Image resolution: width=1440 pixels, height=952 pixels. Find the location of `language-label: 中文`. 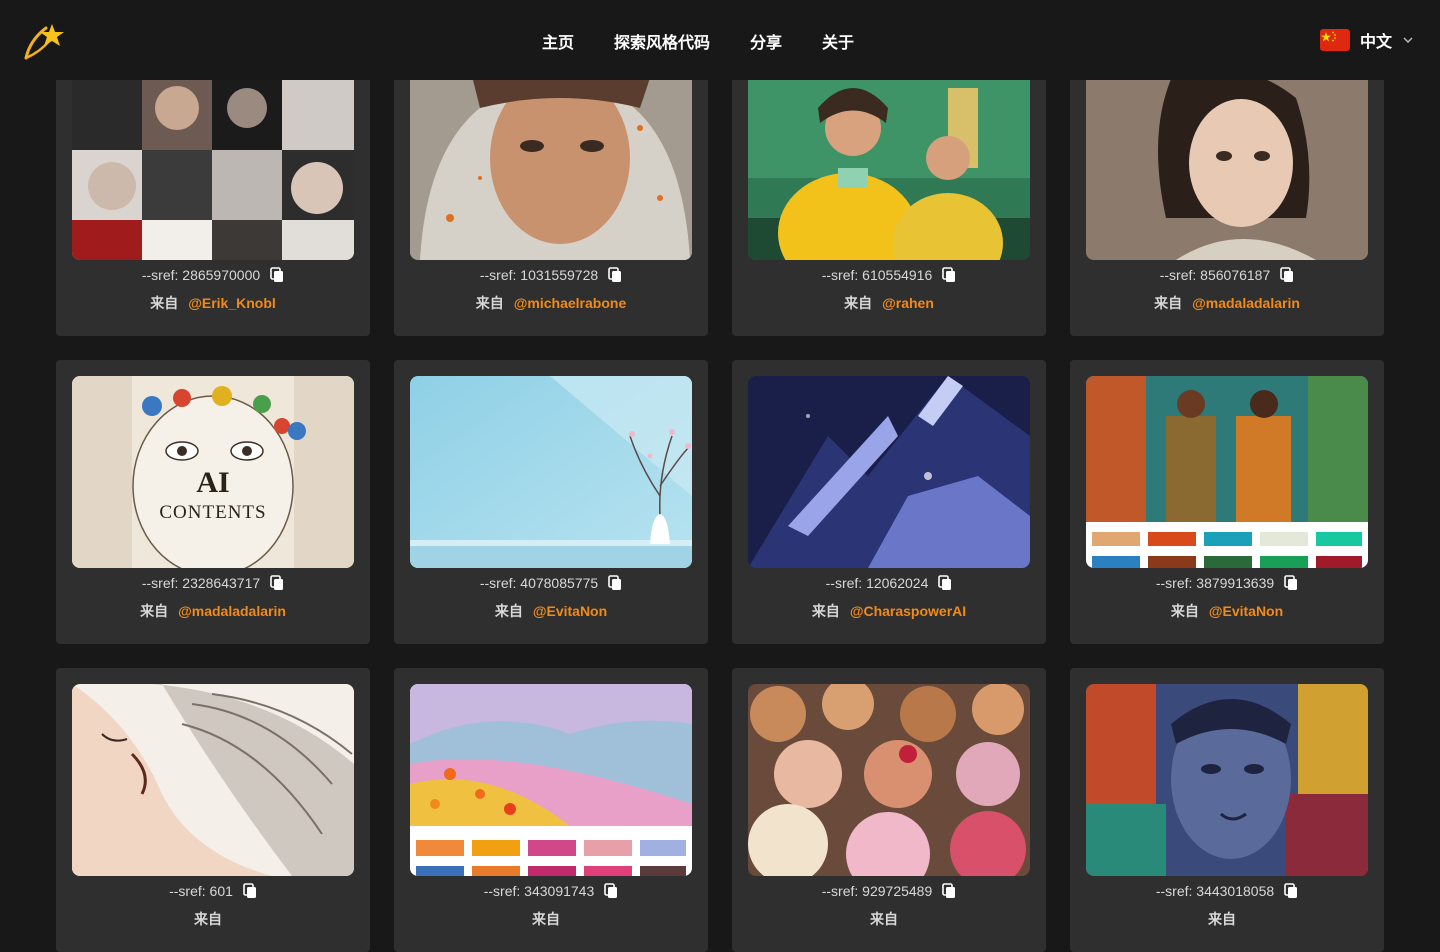

language-label: 中文 is located at coordinates (1375, 42).